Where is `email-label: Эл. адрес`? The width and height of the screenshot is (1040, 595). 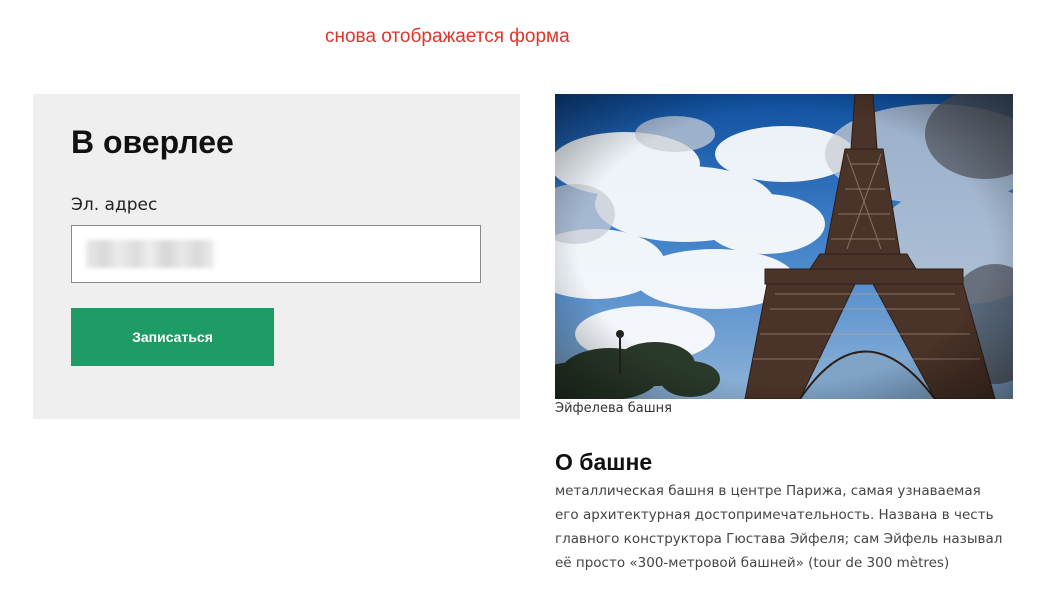
email-label: Эл. адрес is located at coordinates (114, 205).